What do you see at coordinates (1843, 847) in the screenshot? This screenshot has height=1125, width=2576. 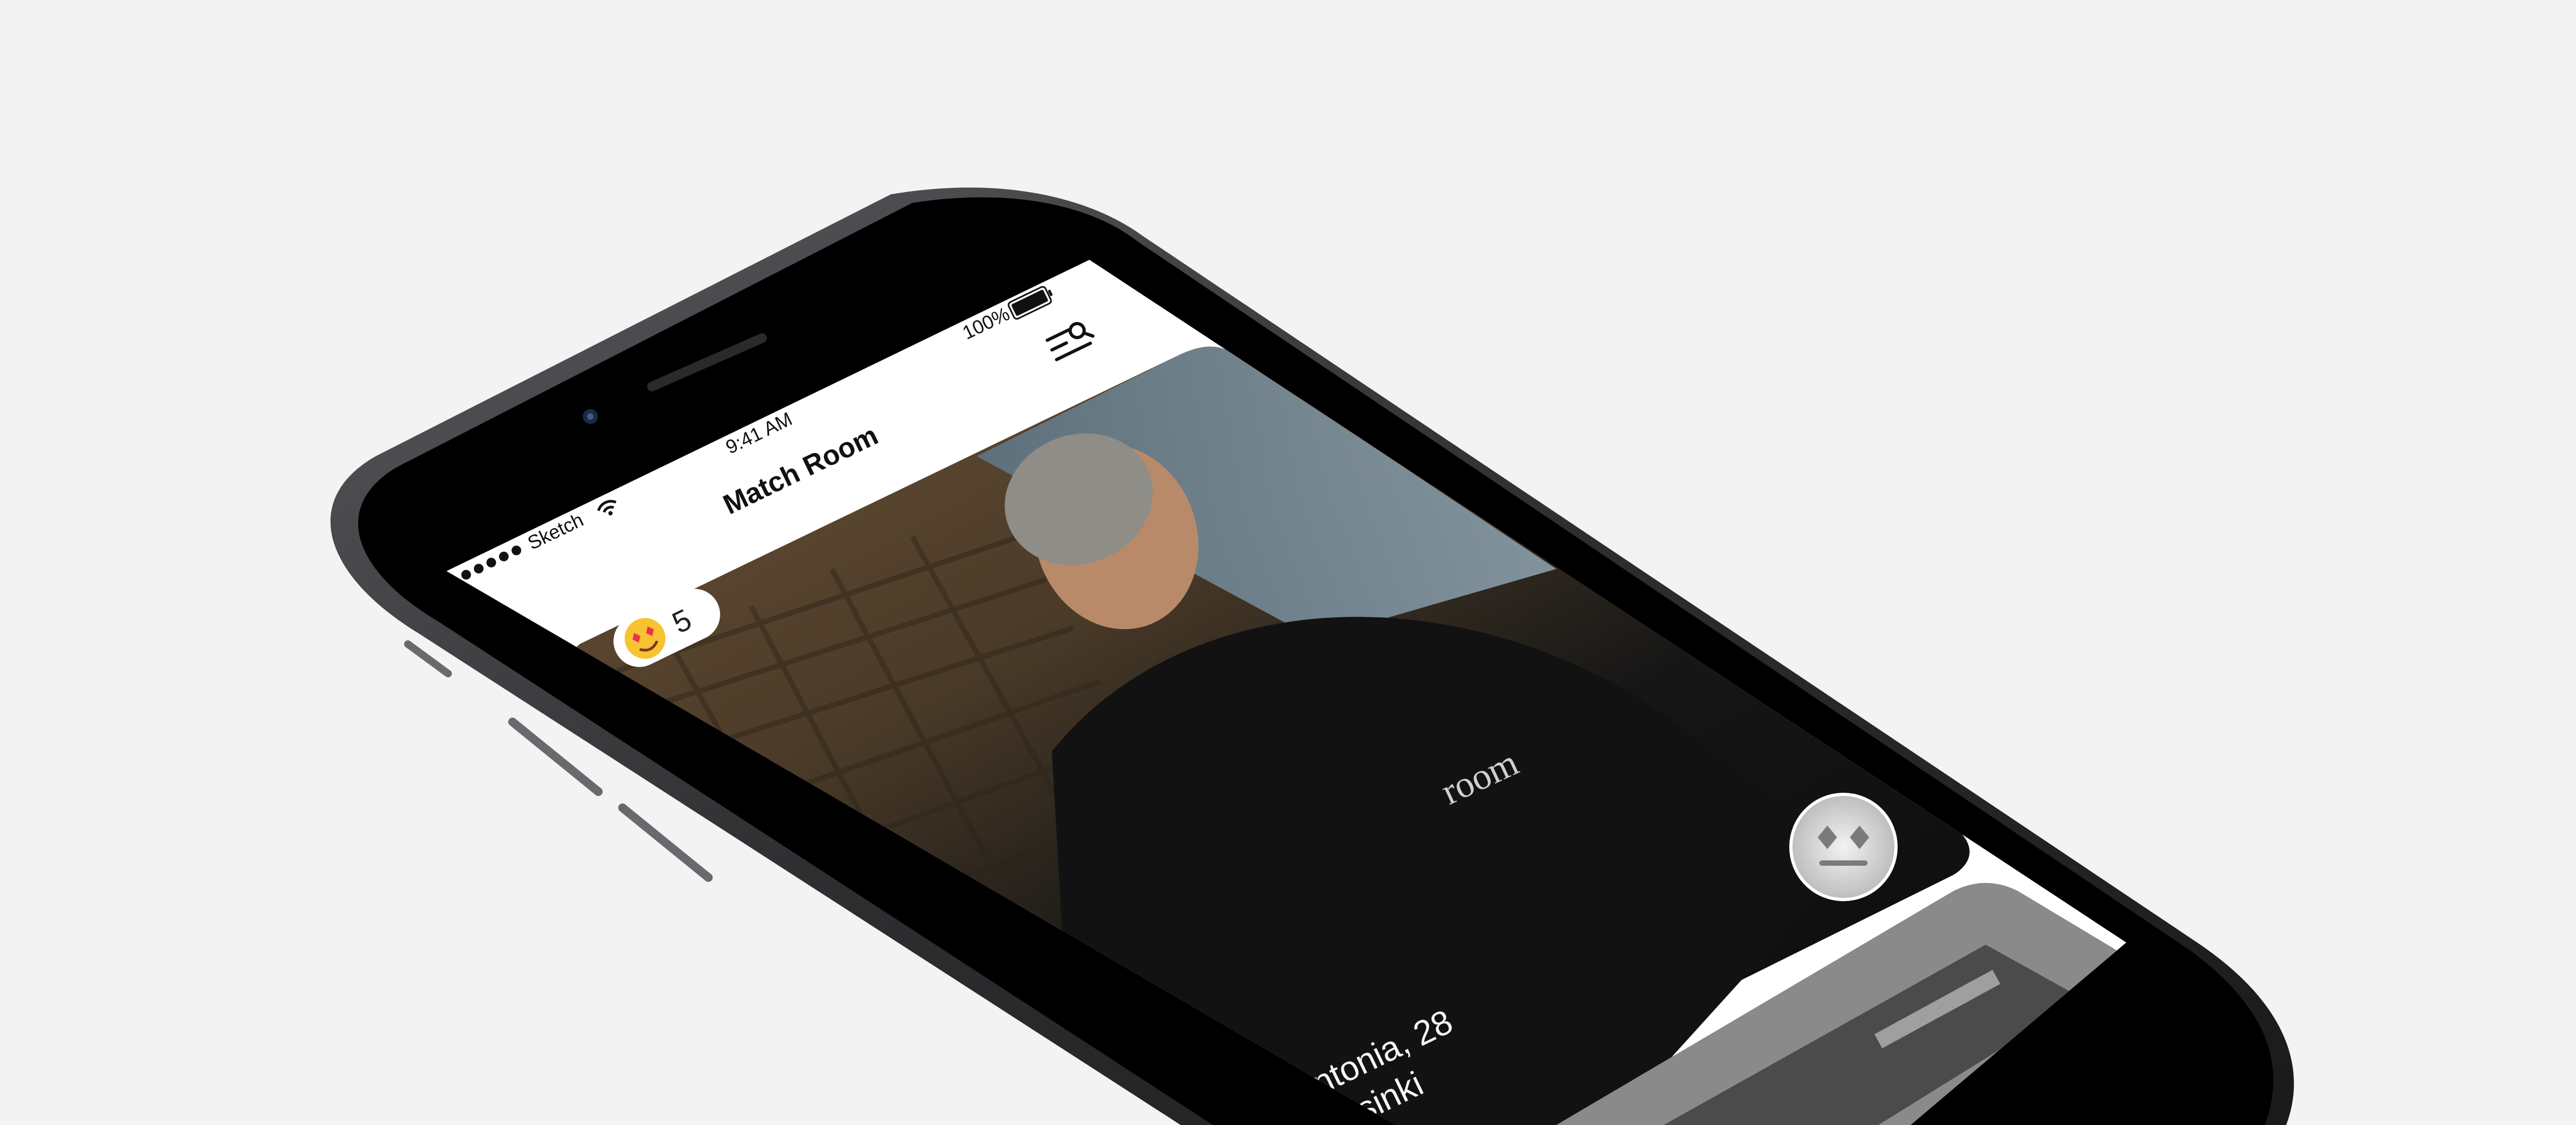 I see `like-button` at bounding box center [1843, 847].